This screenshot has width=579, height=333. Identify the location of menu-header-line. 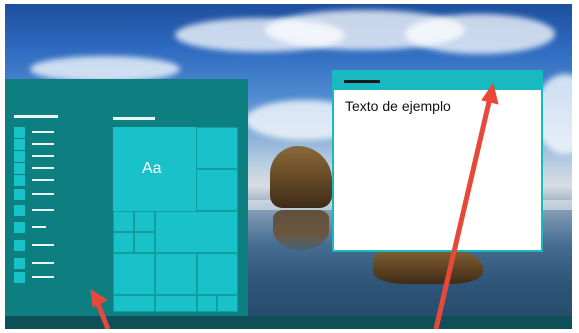
(36, 116).